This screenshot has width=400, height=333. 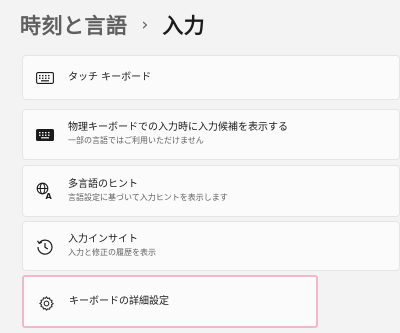 I want to click on setting-multilingual-hints: A 多言語のヒント 言語設定に基づいて入力ヒントを表示します, so click(x=211, y=191).